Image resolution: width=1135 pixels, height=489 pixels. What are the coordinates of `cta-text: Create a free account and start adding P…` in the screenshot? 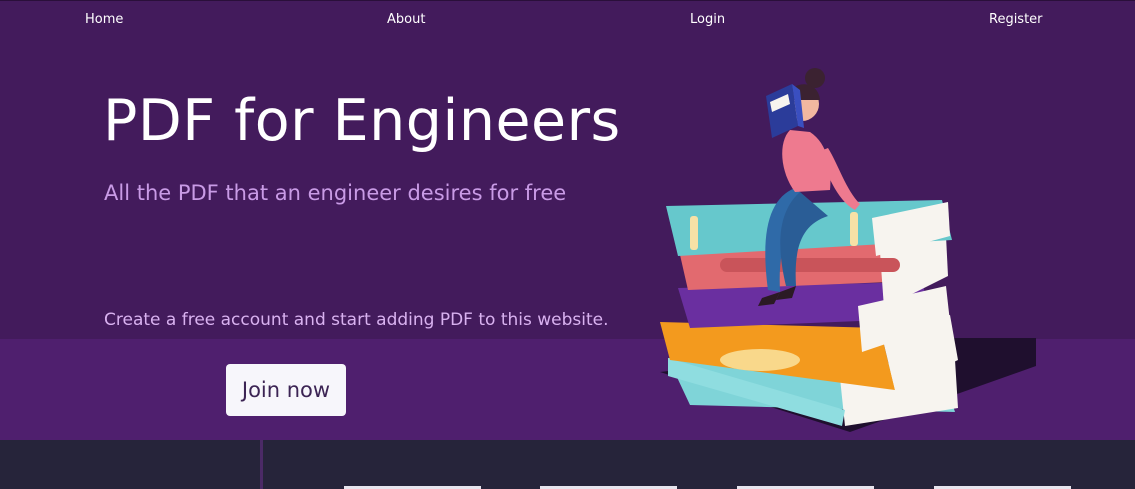 It's located at (356, 320).